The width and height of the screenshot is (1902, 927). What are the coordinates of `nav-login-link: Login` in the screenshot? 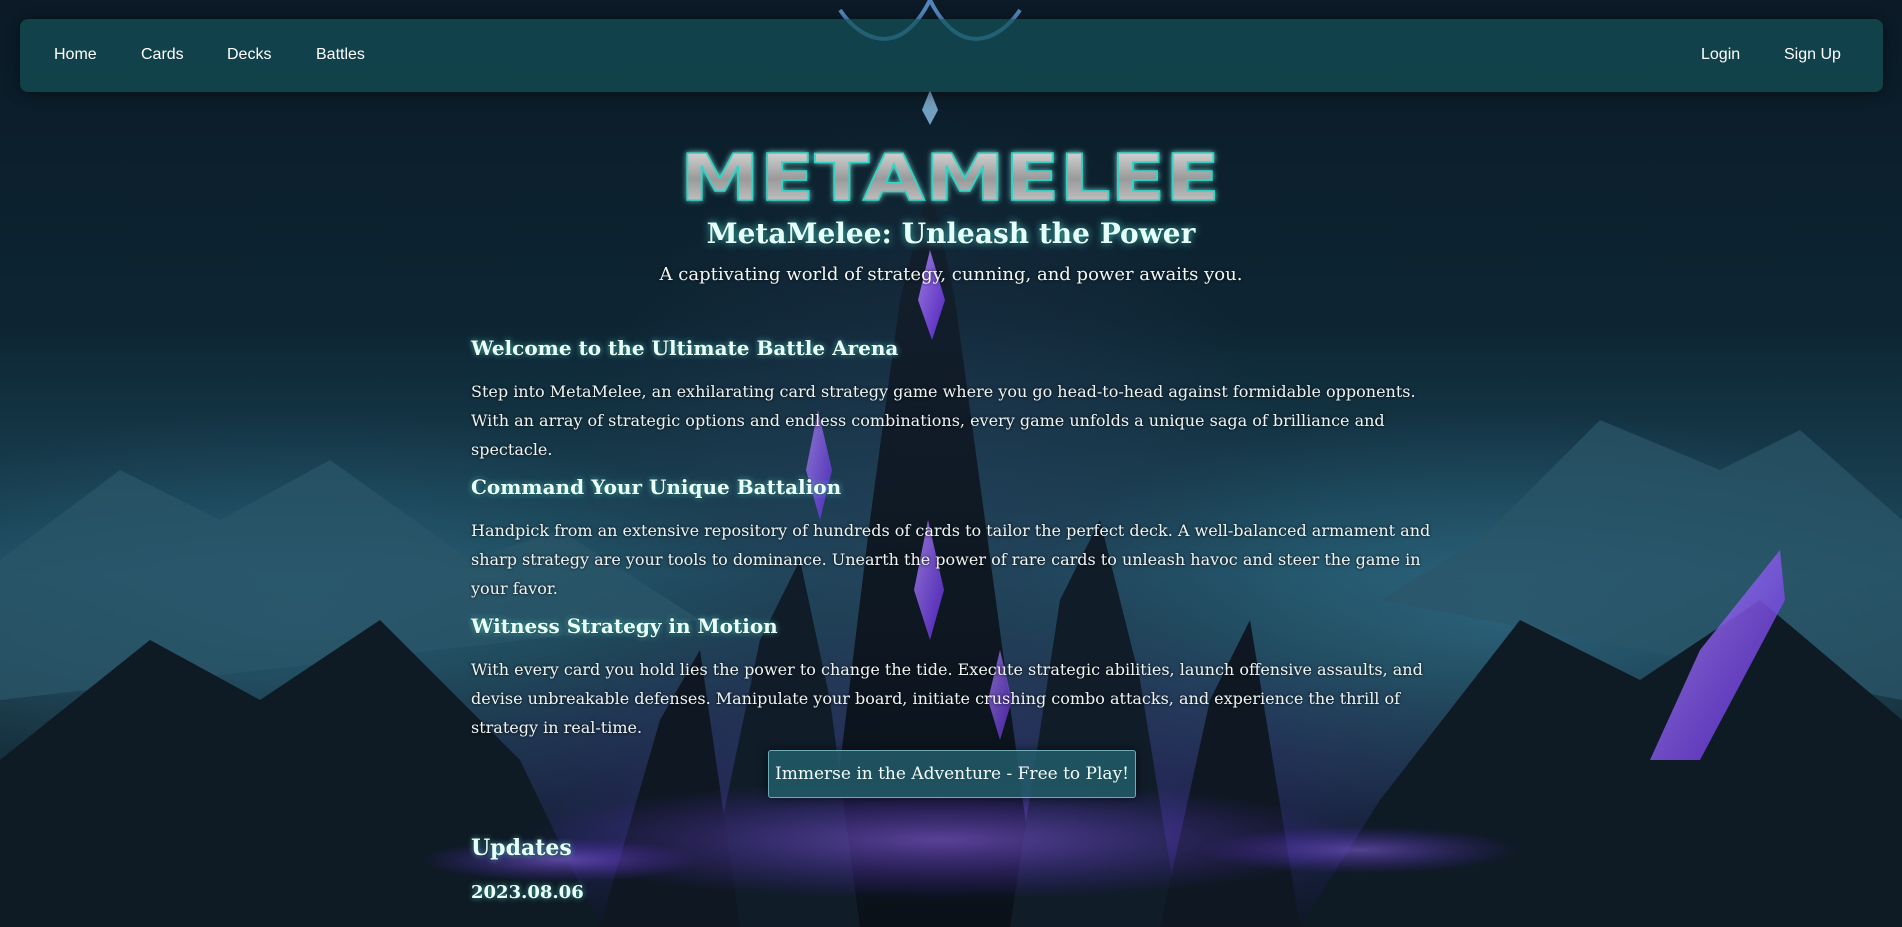 It's located at (1720, 55).